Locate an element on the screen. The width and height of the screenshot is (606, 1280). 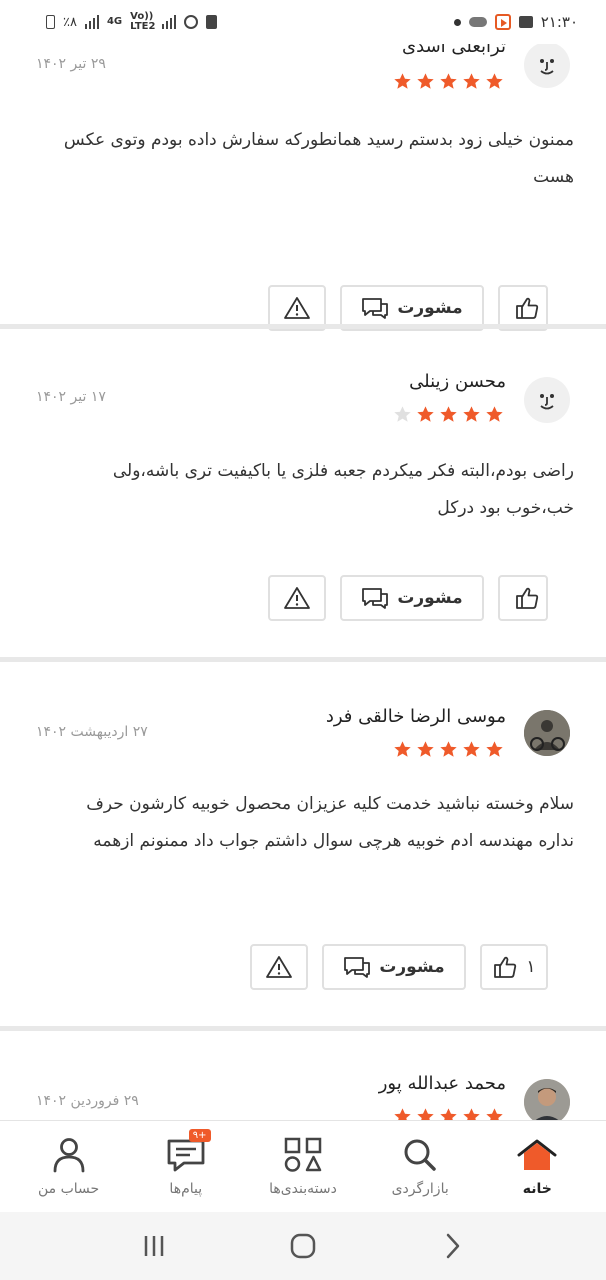
nav-item-account: حساب من is located at coordinates (69, 1167).